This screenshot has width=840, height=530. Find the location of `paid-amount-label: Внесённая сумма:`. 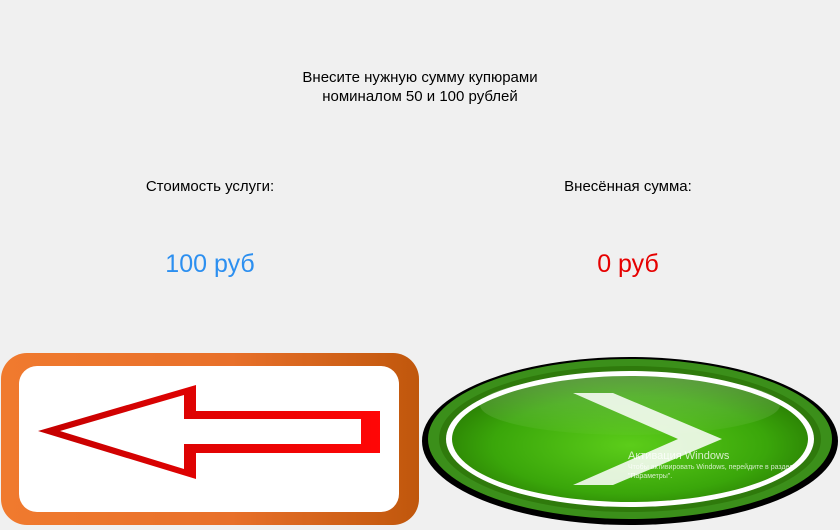

paid-amount-label: Внесённая сумма: is located at coordinates (628, 186).